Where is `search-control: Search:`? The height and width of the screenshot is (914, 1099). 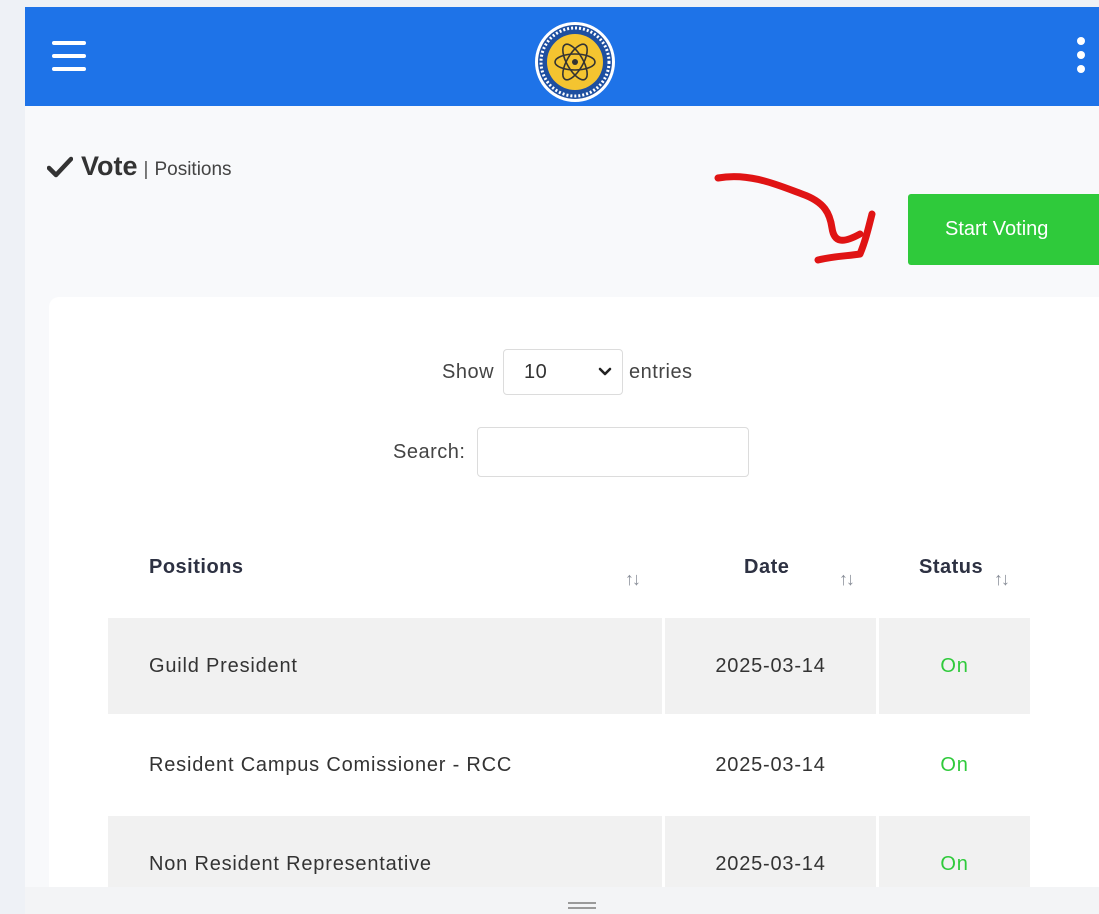
search-control: Search: is located at coordinates (571, 452).